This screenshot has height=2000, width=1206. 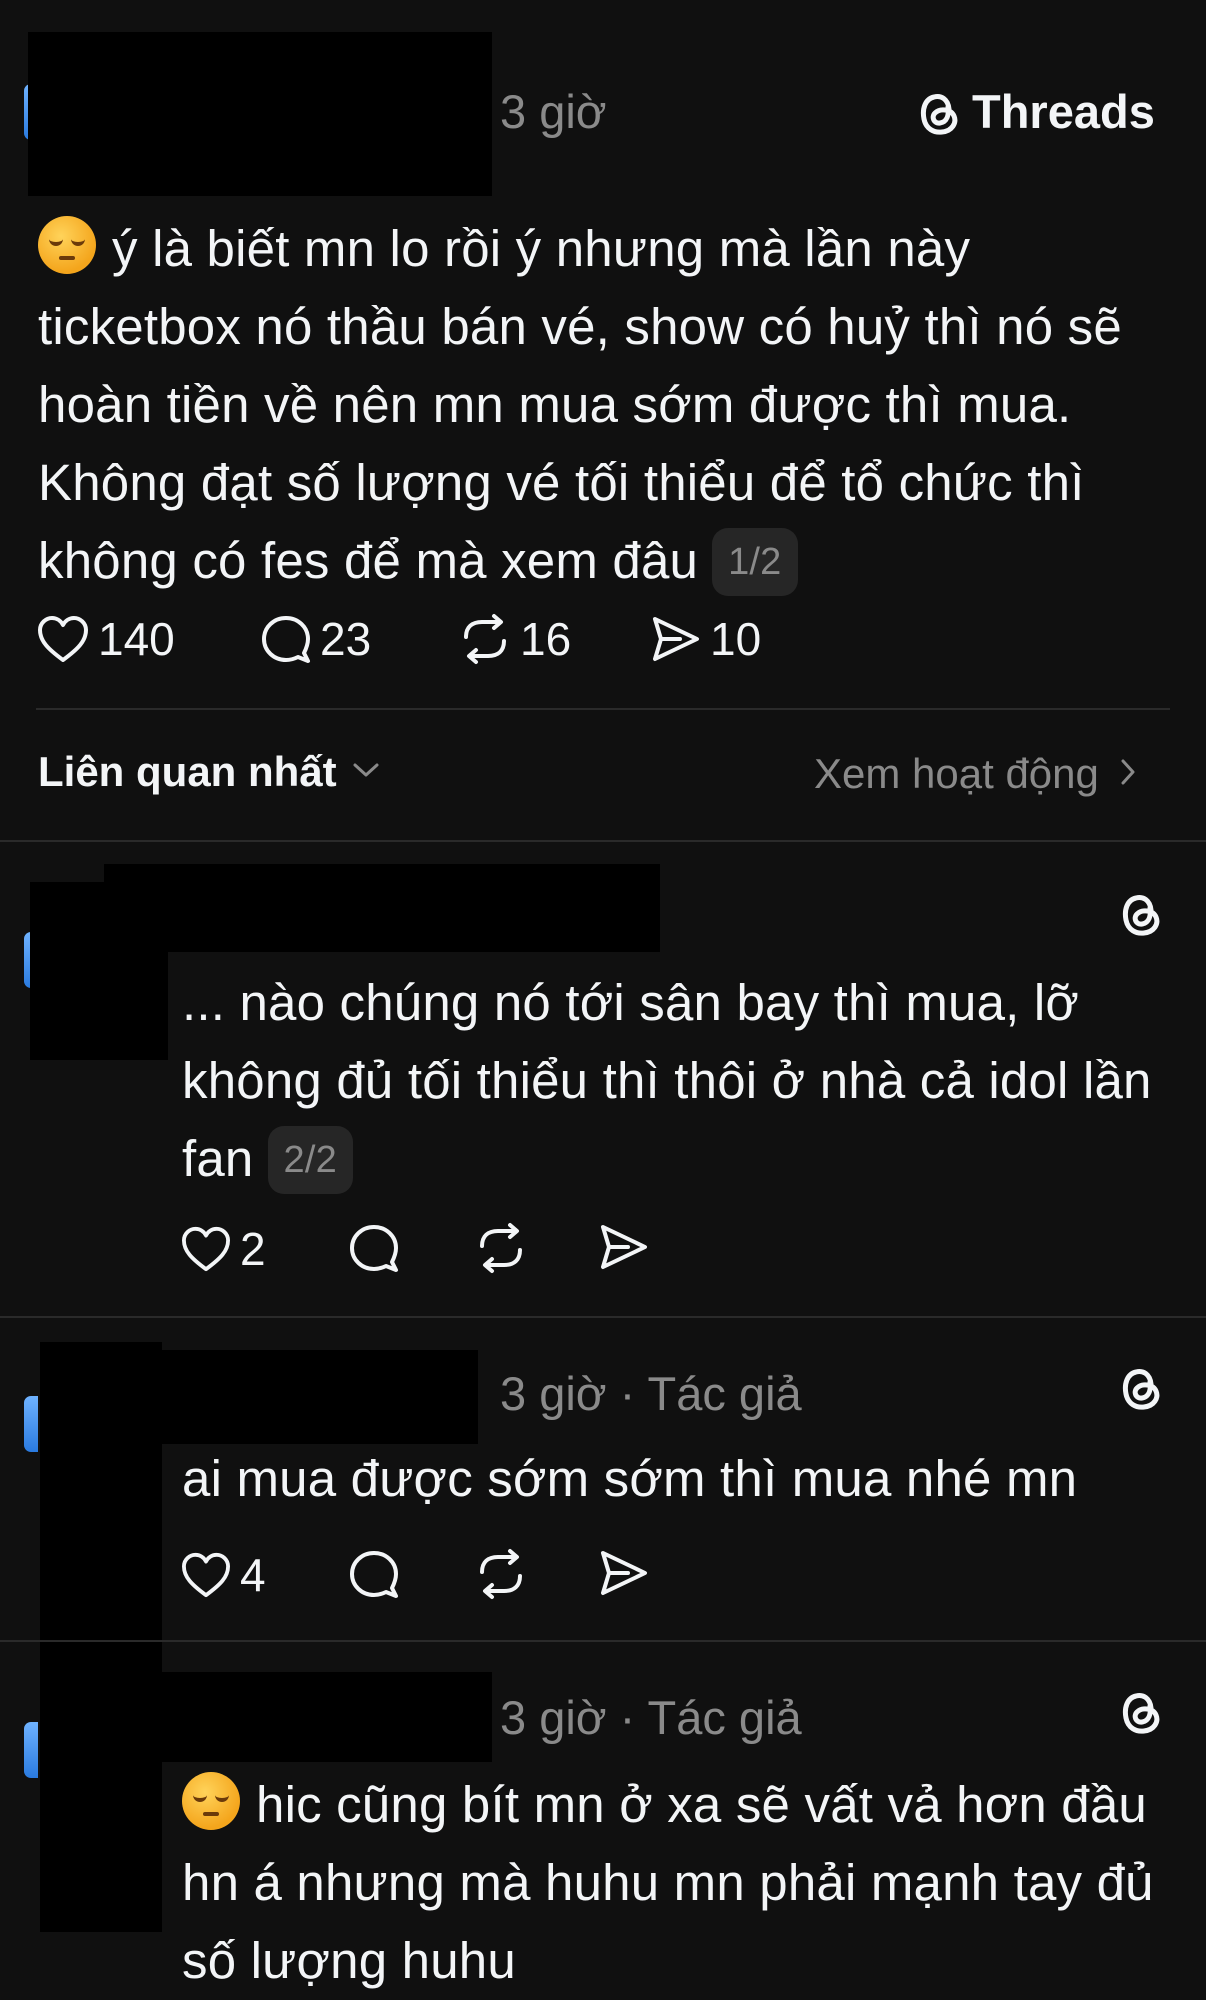 I want to click on sort-dropdown: Liên quan nhất, so click(x=209, y=772).